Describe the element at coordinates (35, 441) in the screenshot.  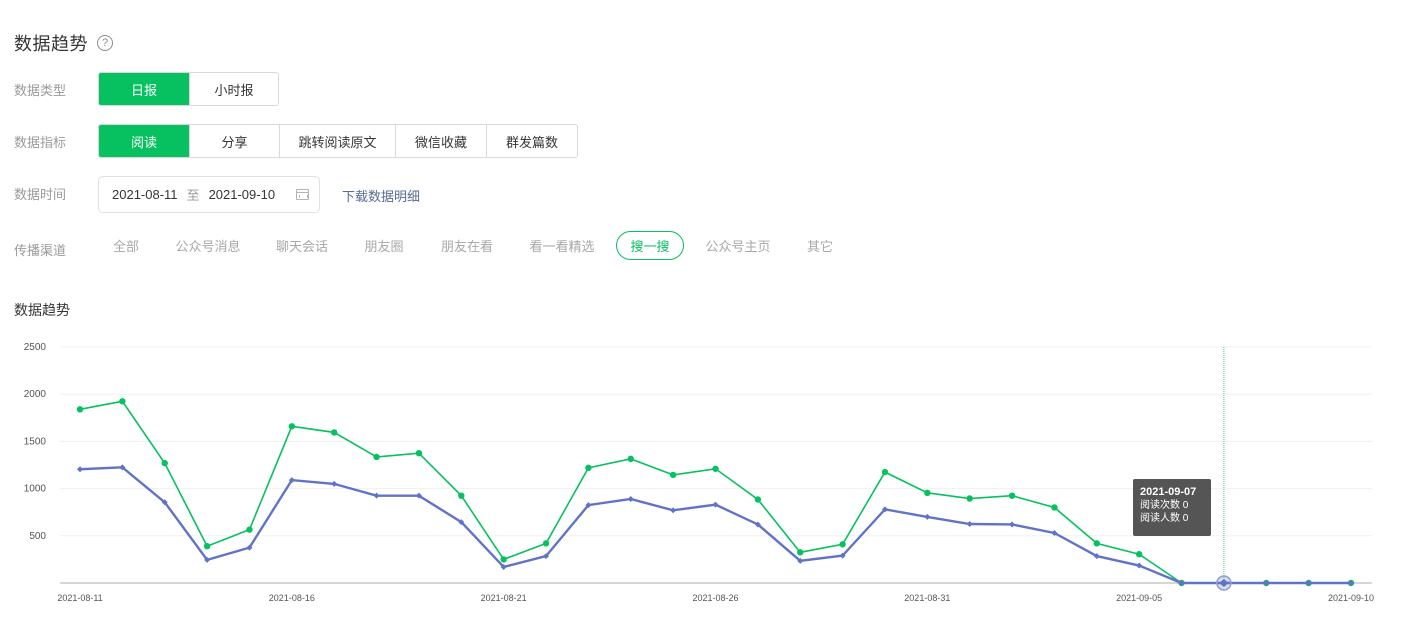
I see `y-tick-label: 1500` at that location.